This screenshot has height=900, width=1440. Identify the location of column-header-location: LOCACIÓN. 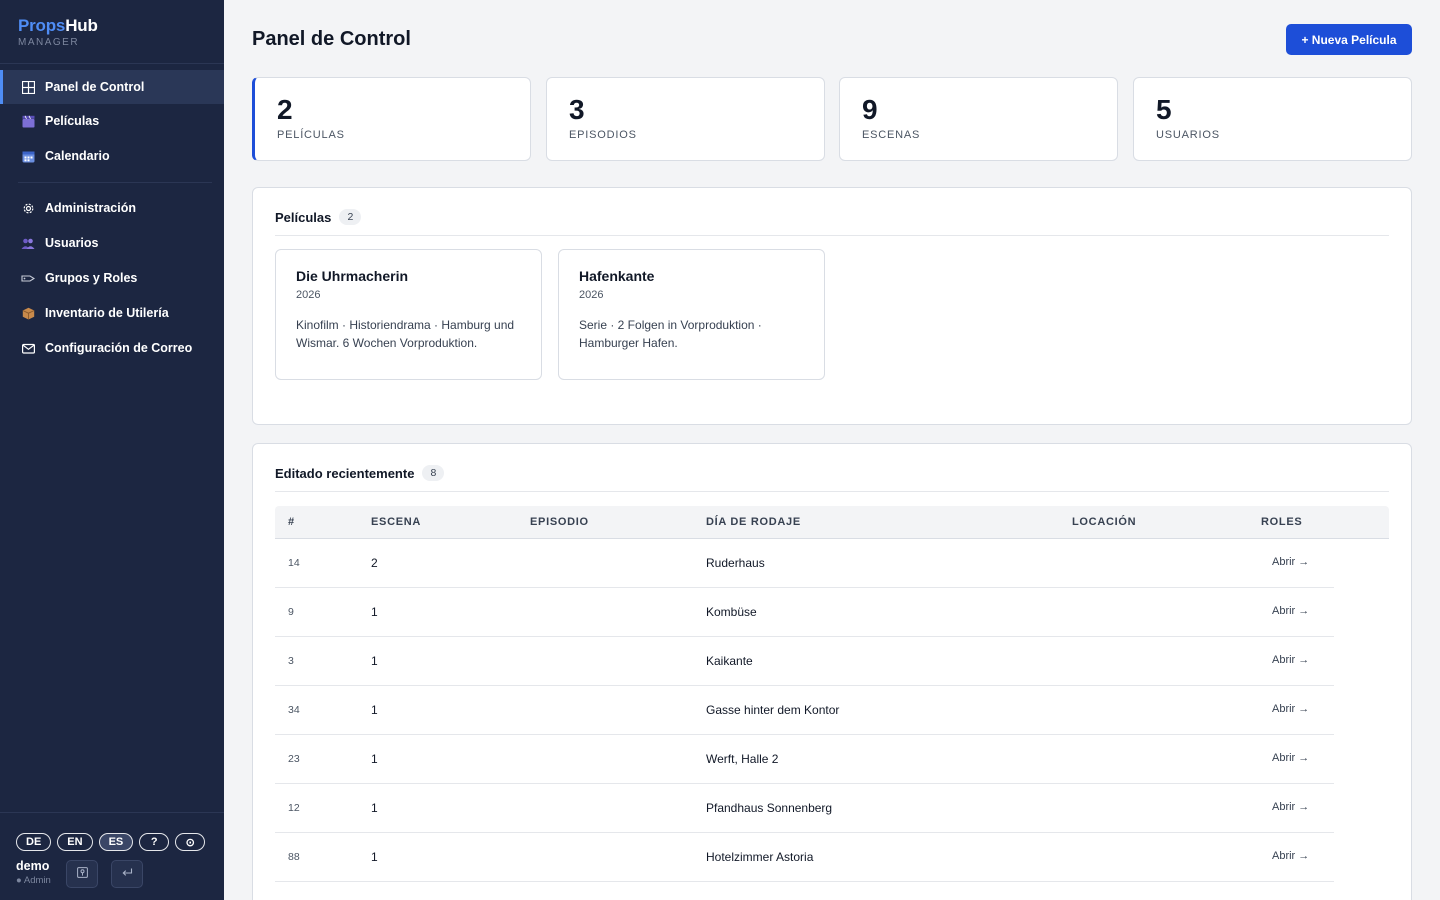
(1104, 522).